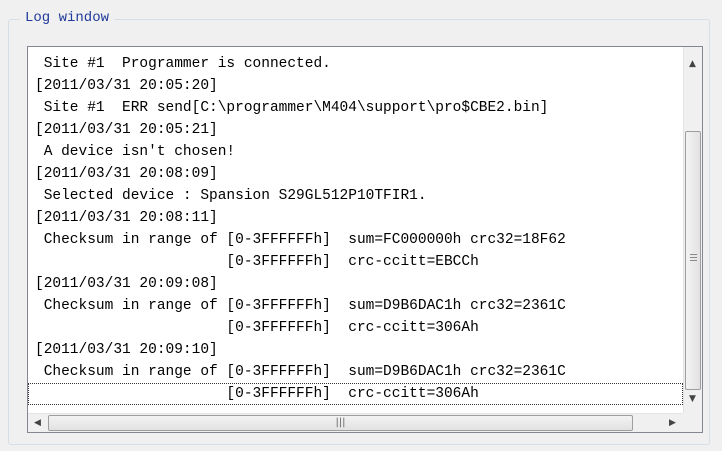  Describe the element at coordinates (355, 350) in the screenshot. I see `log-line: [2011/03/31 20:09:10]` at that location.